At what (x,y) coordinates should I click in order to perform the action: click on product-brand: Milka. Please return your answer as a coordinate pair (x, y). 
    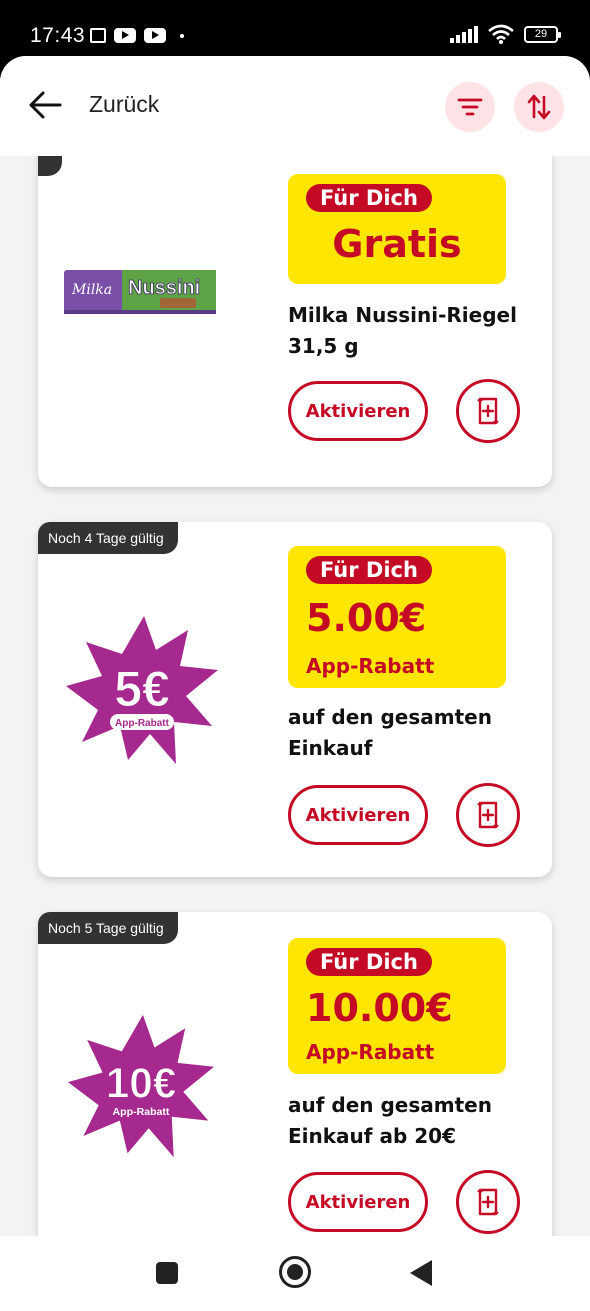
    Looking at the image, I should click on (91, 290).